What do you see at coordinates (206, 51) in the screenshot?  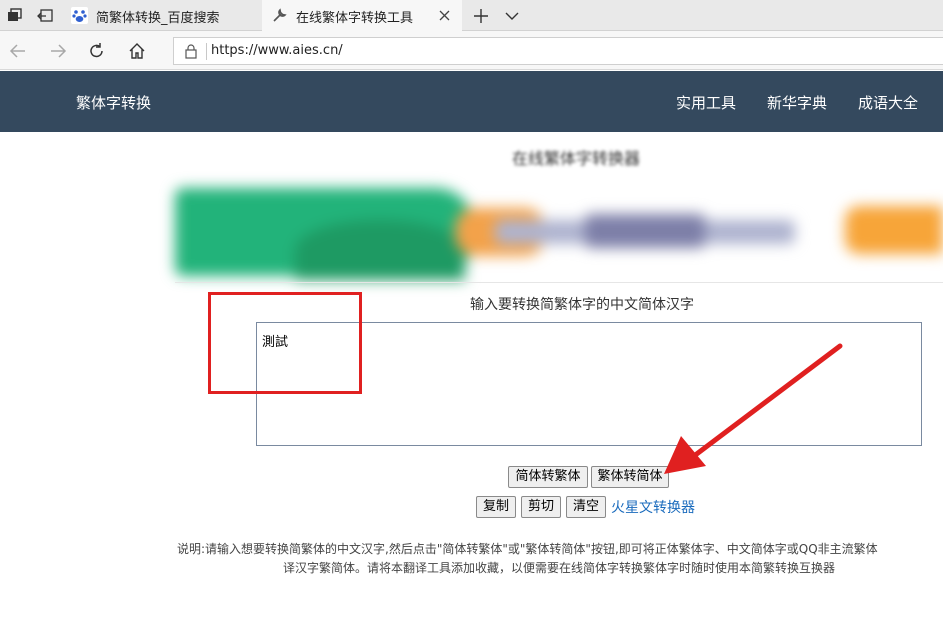 I see `address-divider` at bounding box center [206, 51].